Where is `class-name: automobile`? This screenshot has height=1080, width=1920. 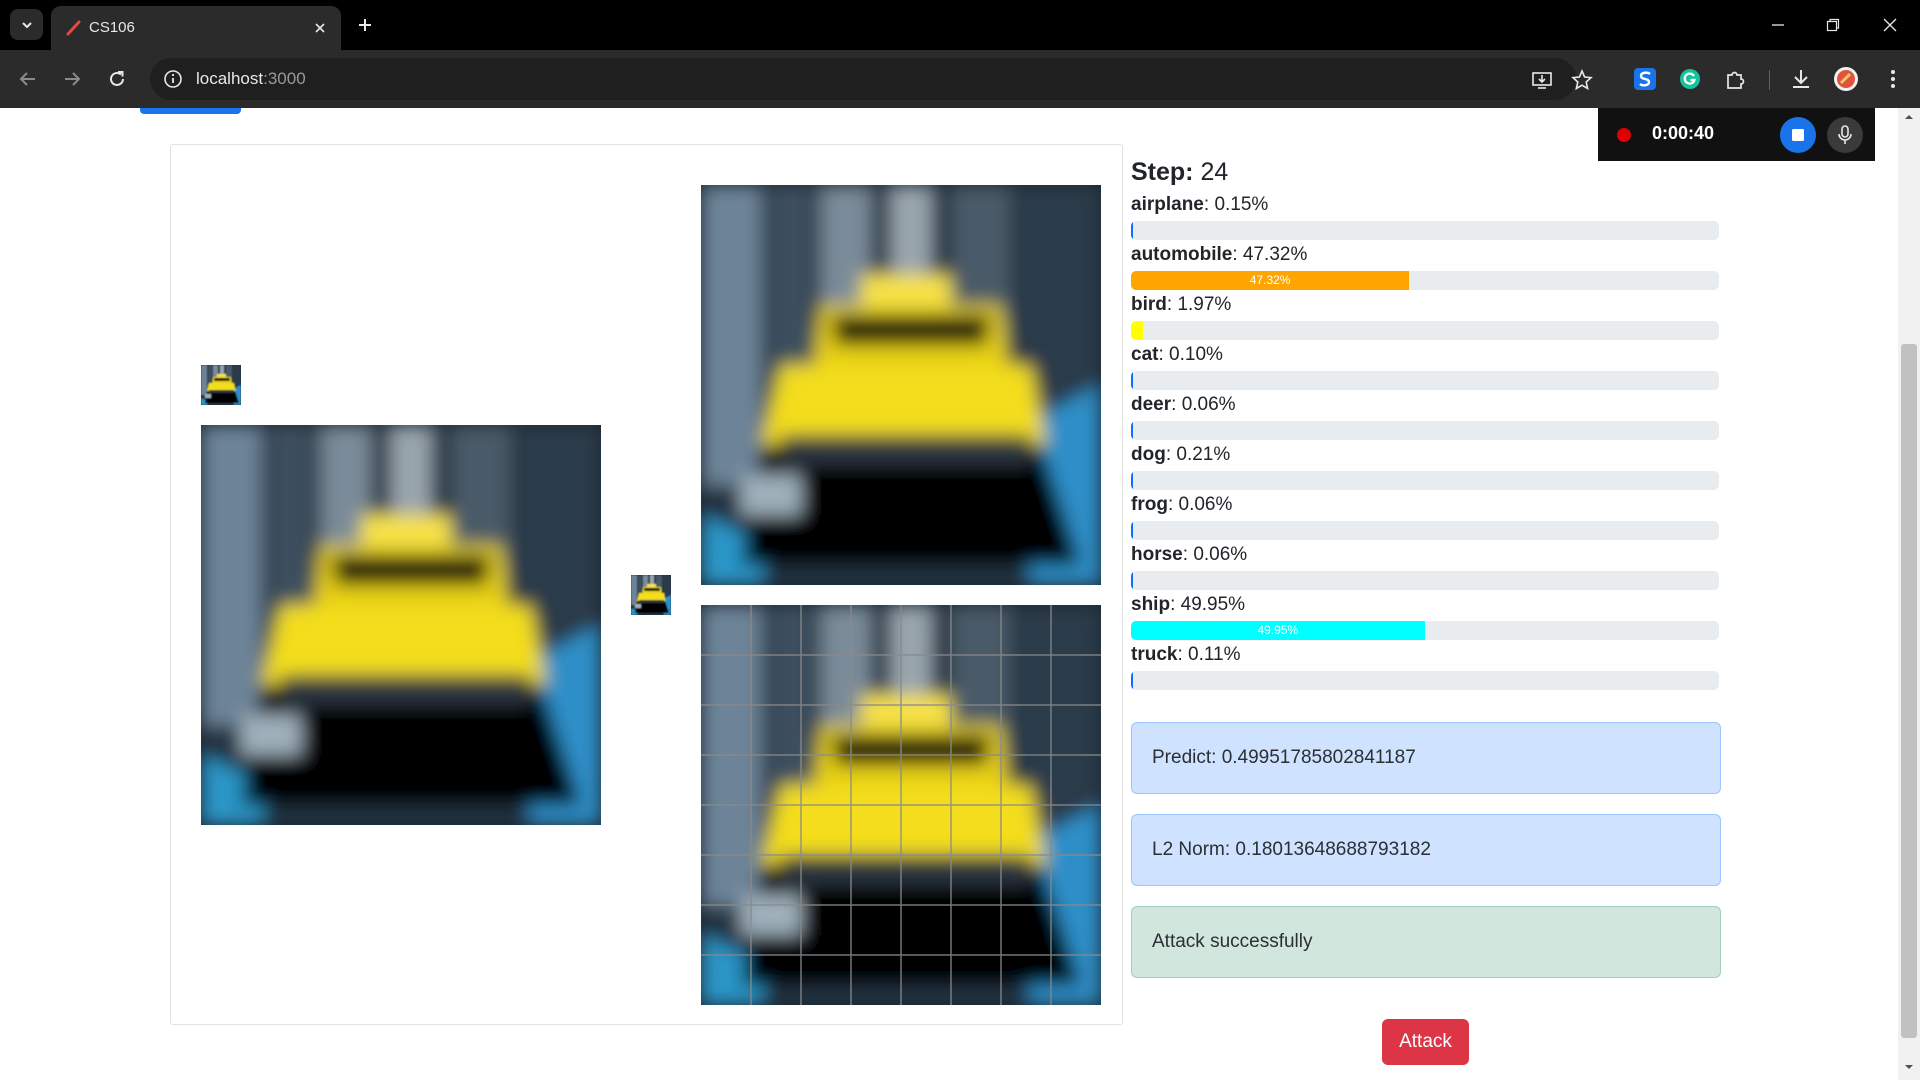
class-name: automobile is located at coordinates (1182, 254).